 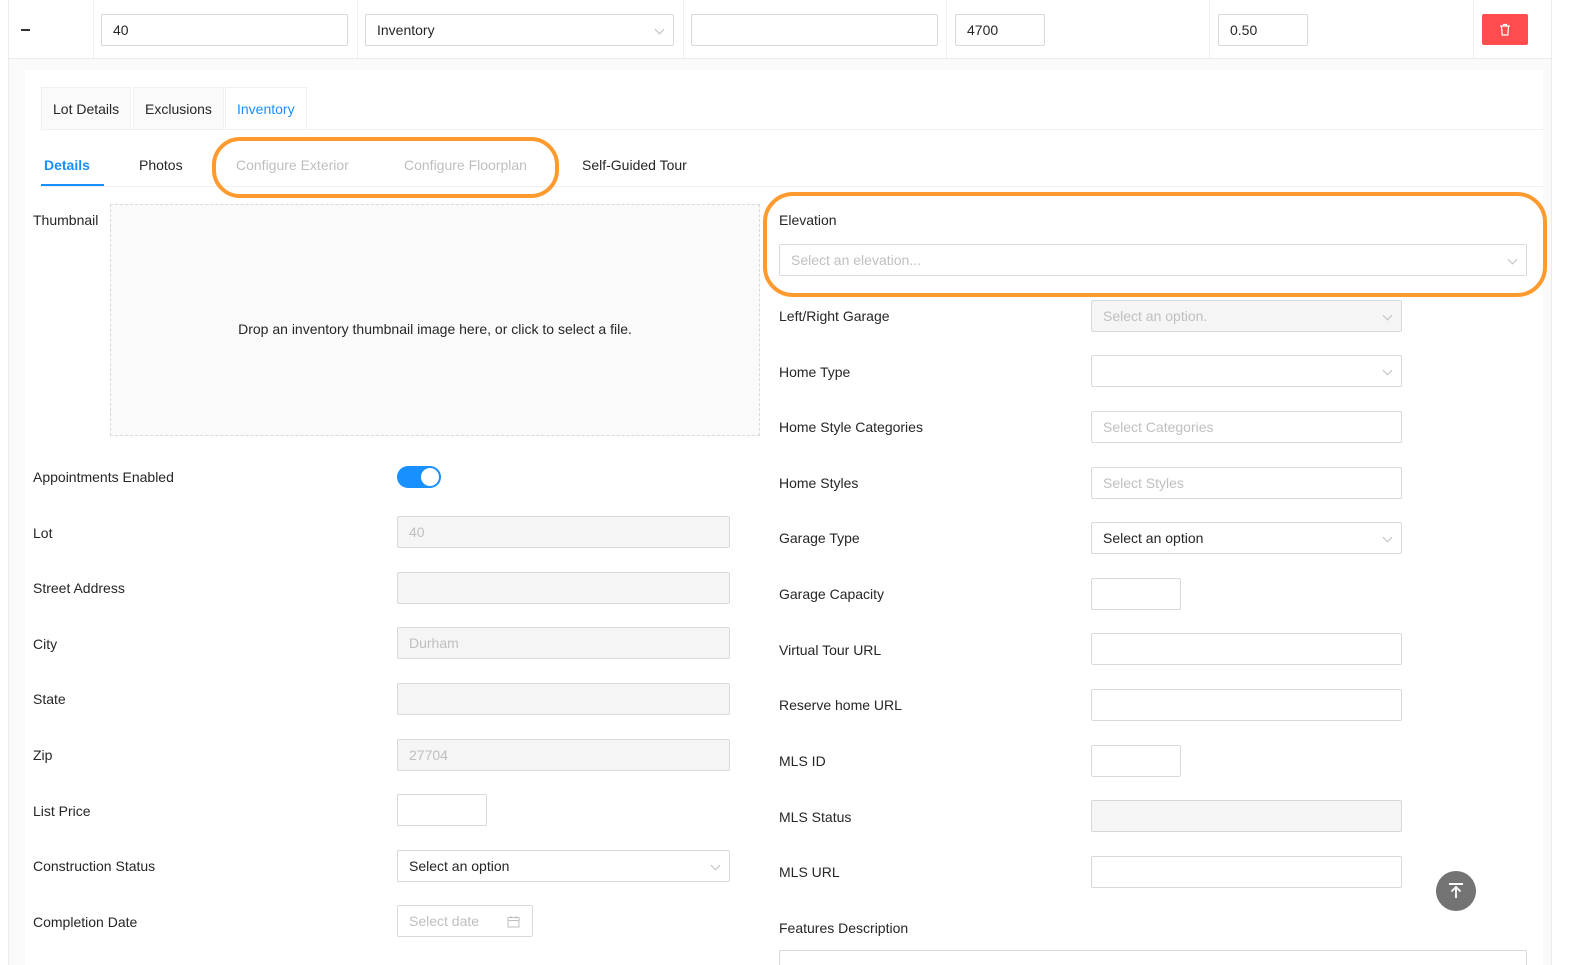 What do you see at coordinates (830, 650) in the screenshot?
I see `virtual-tour-url-label: Virtual Tour URL` at bounding box center [830, 650].